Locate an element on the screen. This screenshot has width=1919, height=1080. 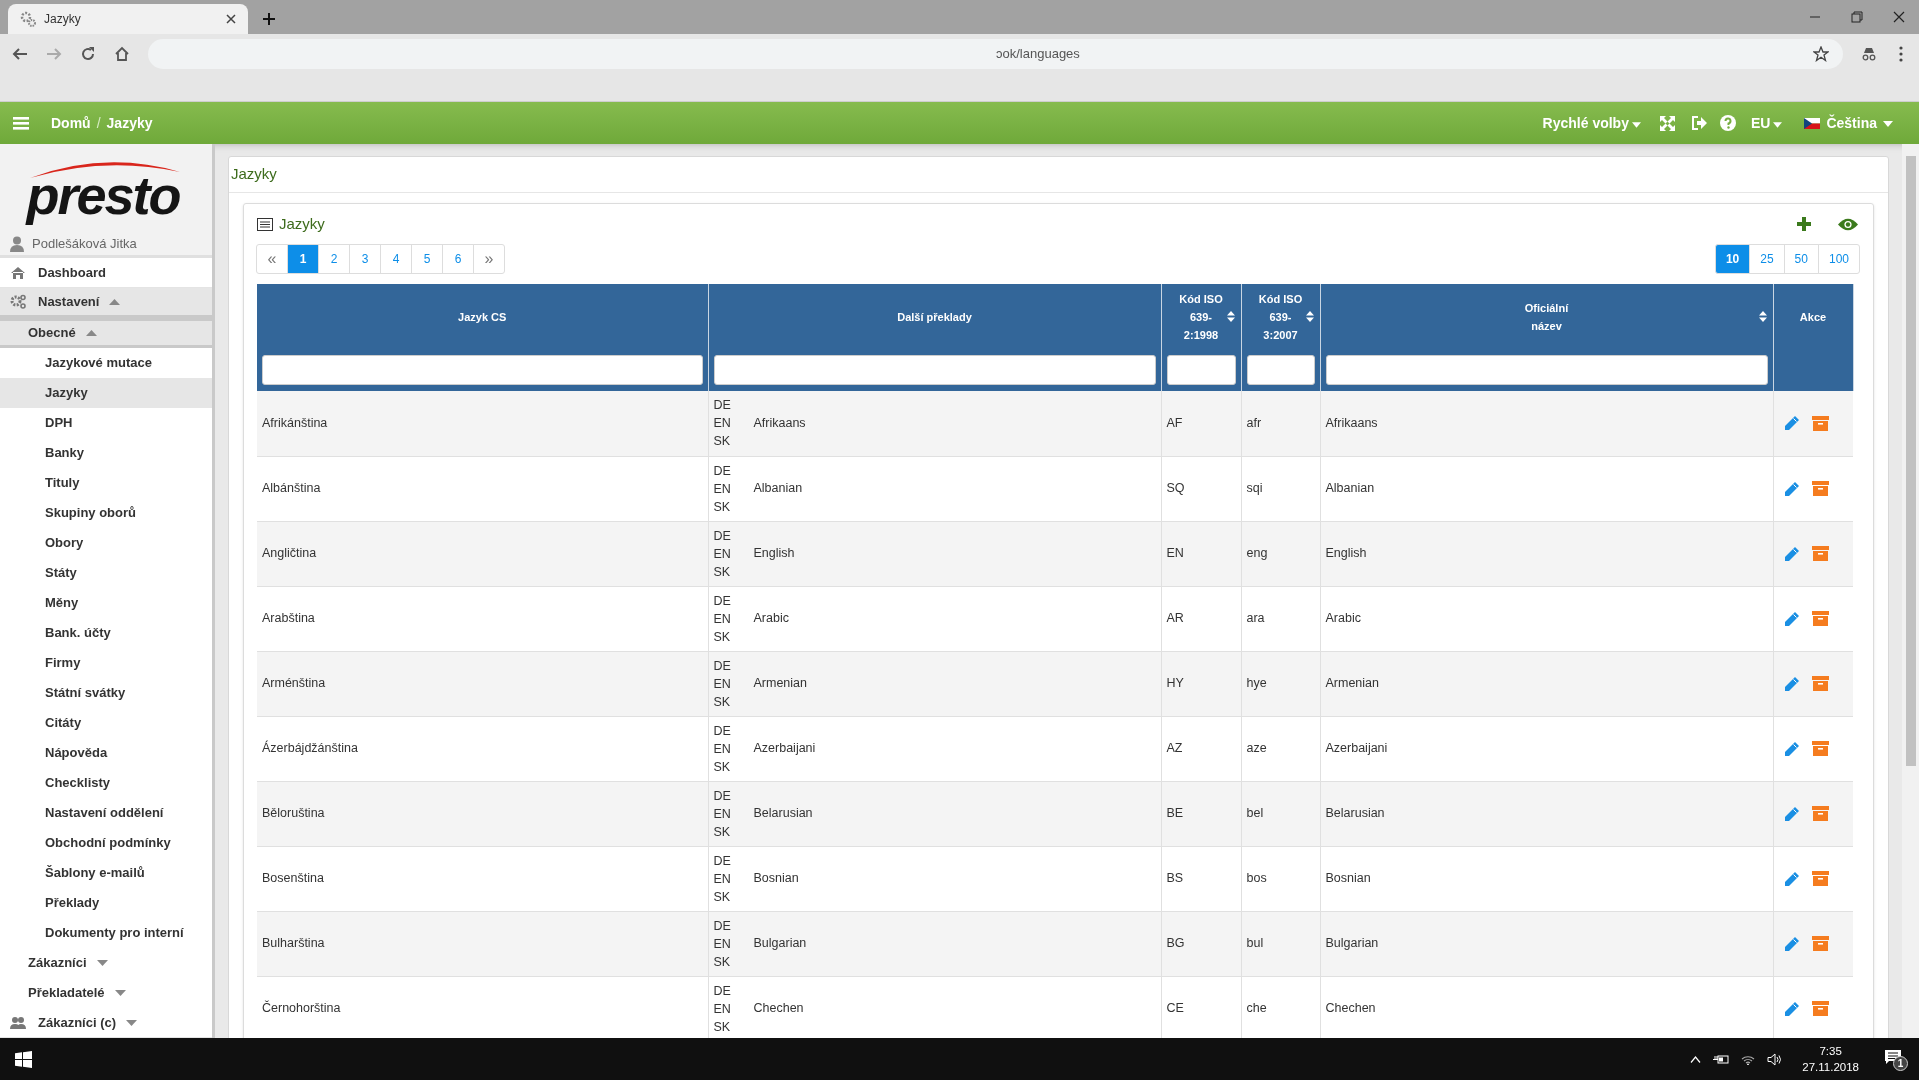
sidebar-item: Obecné is located at coordinates (106, 333).